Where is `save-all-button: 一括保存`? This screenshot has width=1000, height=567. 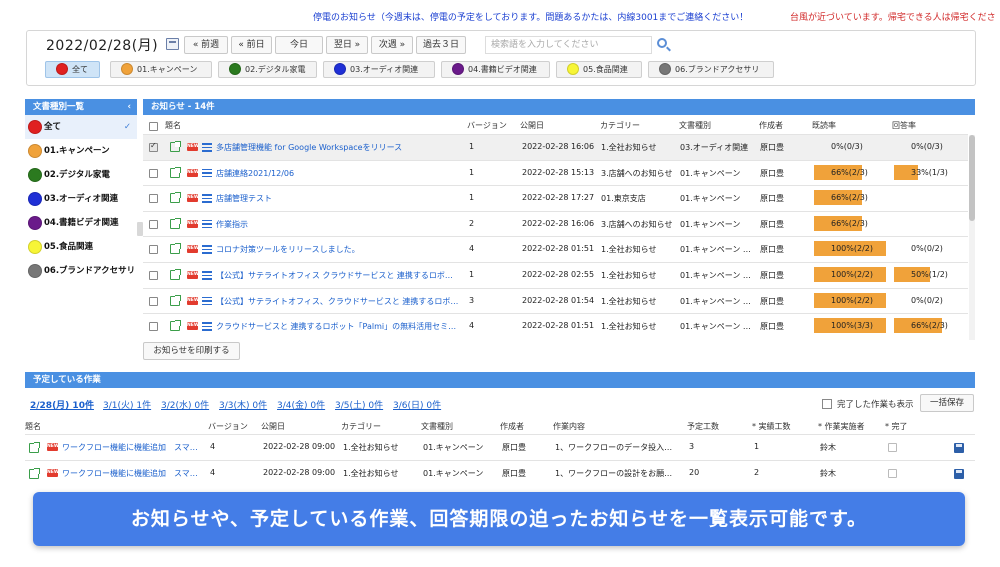
save-all-button: 一括保存 is located at coordinates (947, 403).